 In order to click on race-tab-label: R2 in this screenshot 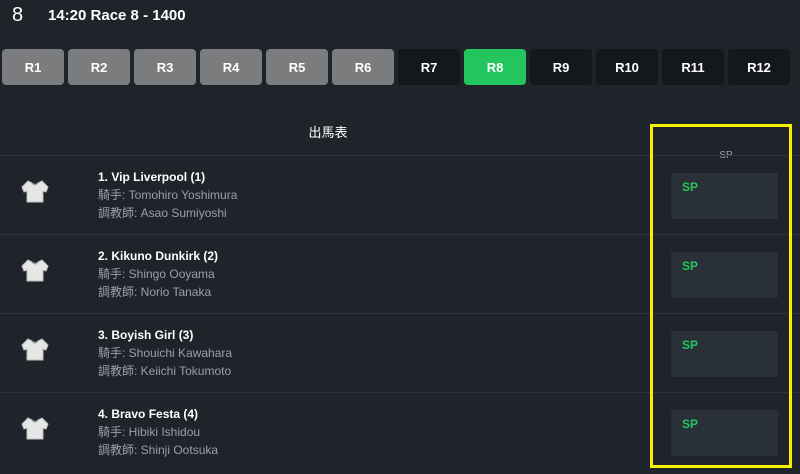, I will do `click(99, 67)`.